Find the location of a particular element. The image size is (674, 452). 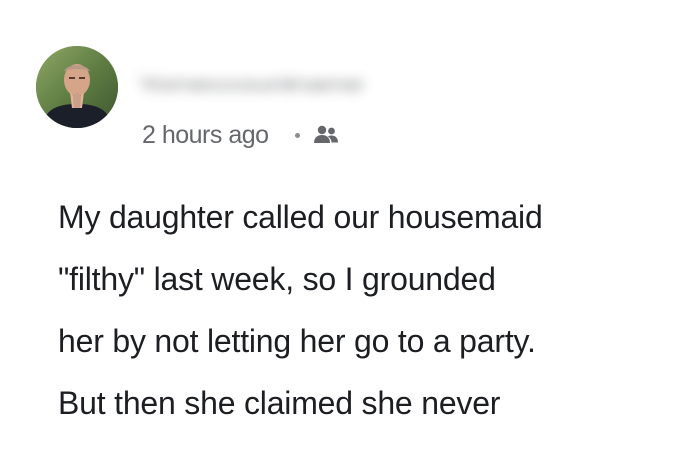

avatar-photo-icon is located at coordinates (77, 87).